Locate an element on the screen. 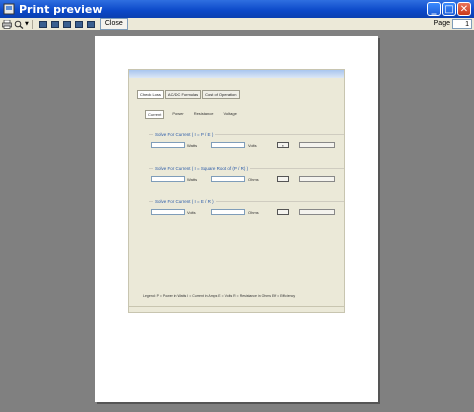  sub-tabs: Current Power Resistance Voltage is located at coordinates (192, 114).